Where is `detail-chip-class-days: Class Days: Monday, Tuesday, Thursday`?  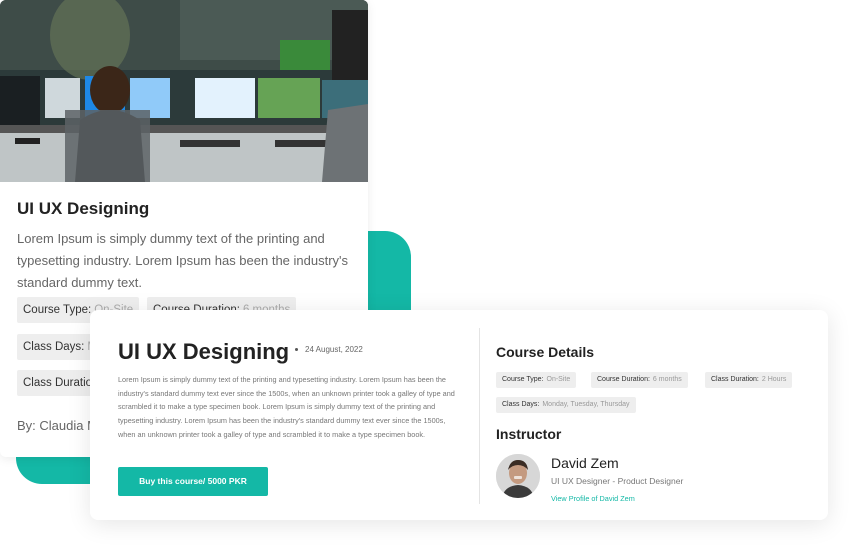 detail-chip-class-days: Class Days: Monday, Tuesday, Thursday is located at coordinates (566, 405).